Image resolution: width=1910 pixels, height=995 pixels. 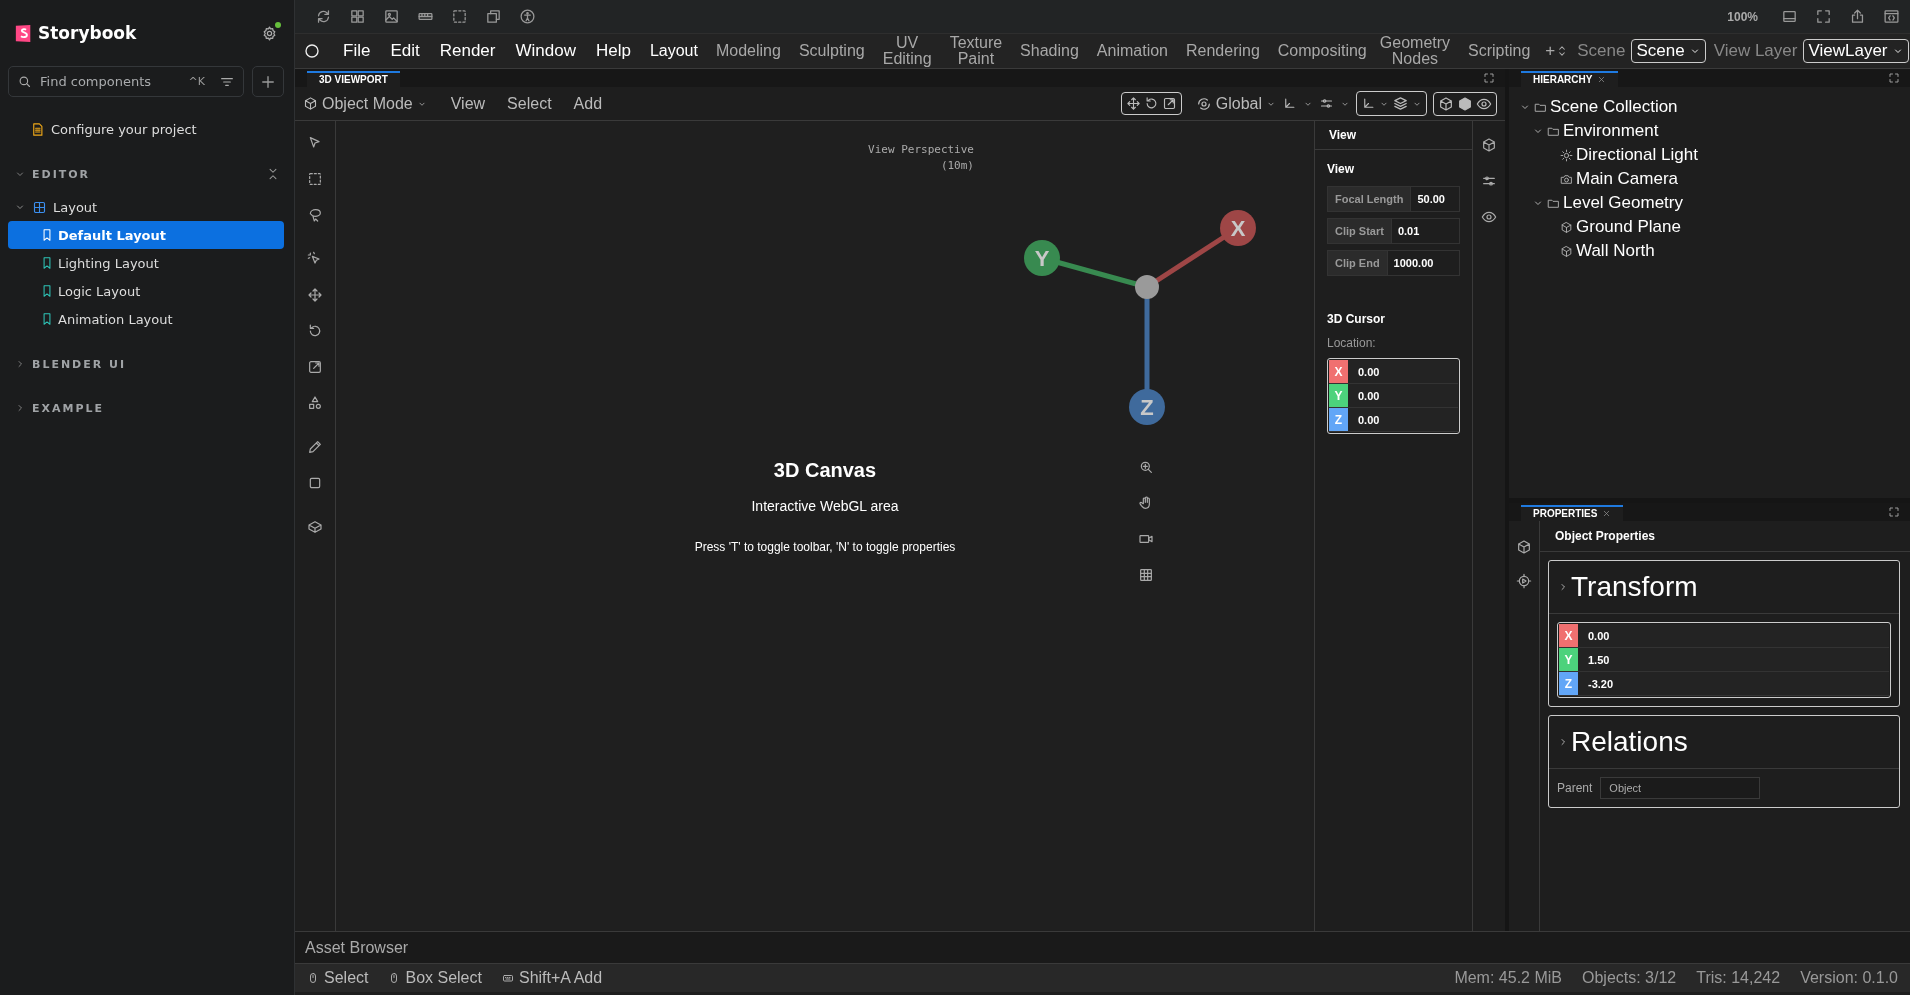 I want to click on square-icon, so click(x=315, y=483).